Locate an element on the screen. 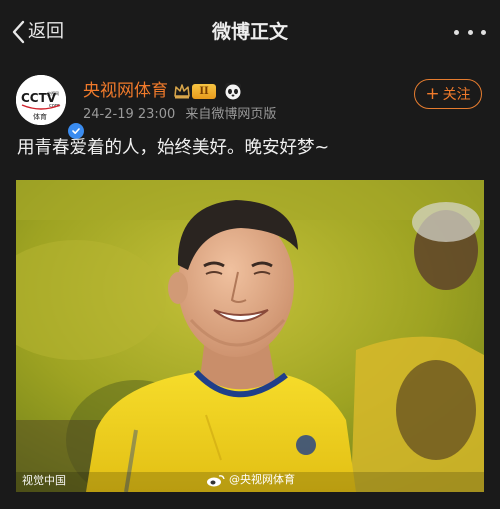  watermark-vcg: 视觉中国 is located at coordinates (44, 480).